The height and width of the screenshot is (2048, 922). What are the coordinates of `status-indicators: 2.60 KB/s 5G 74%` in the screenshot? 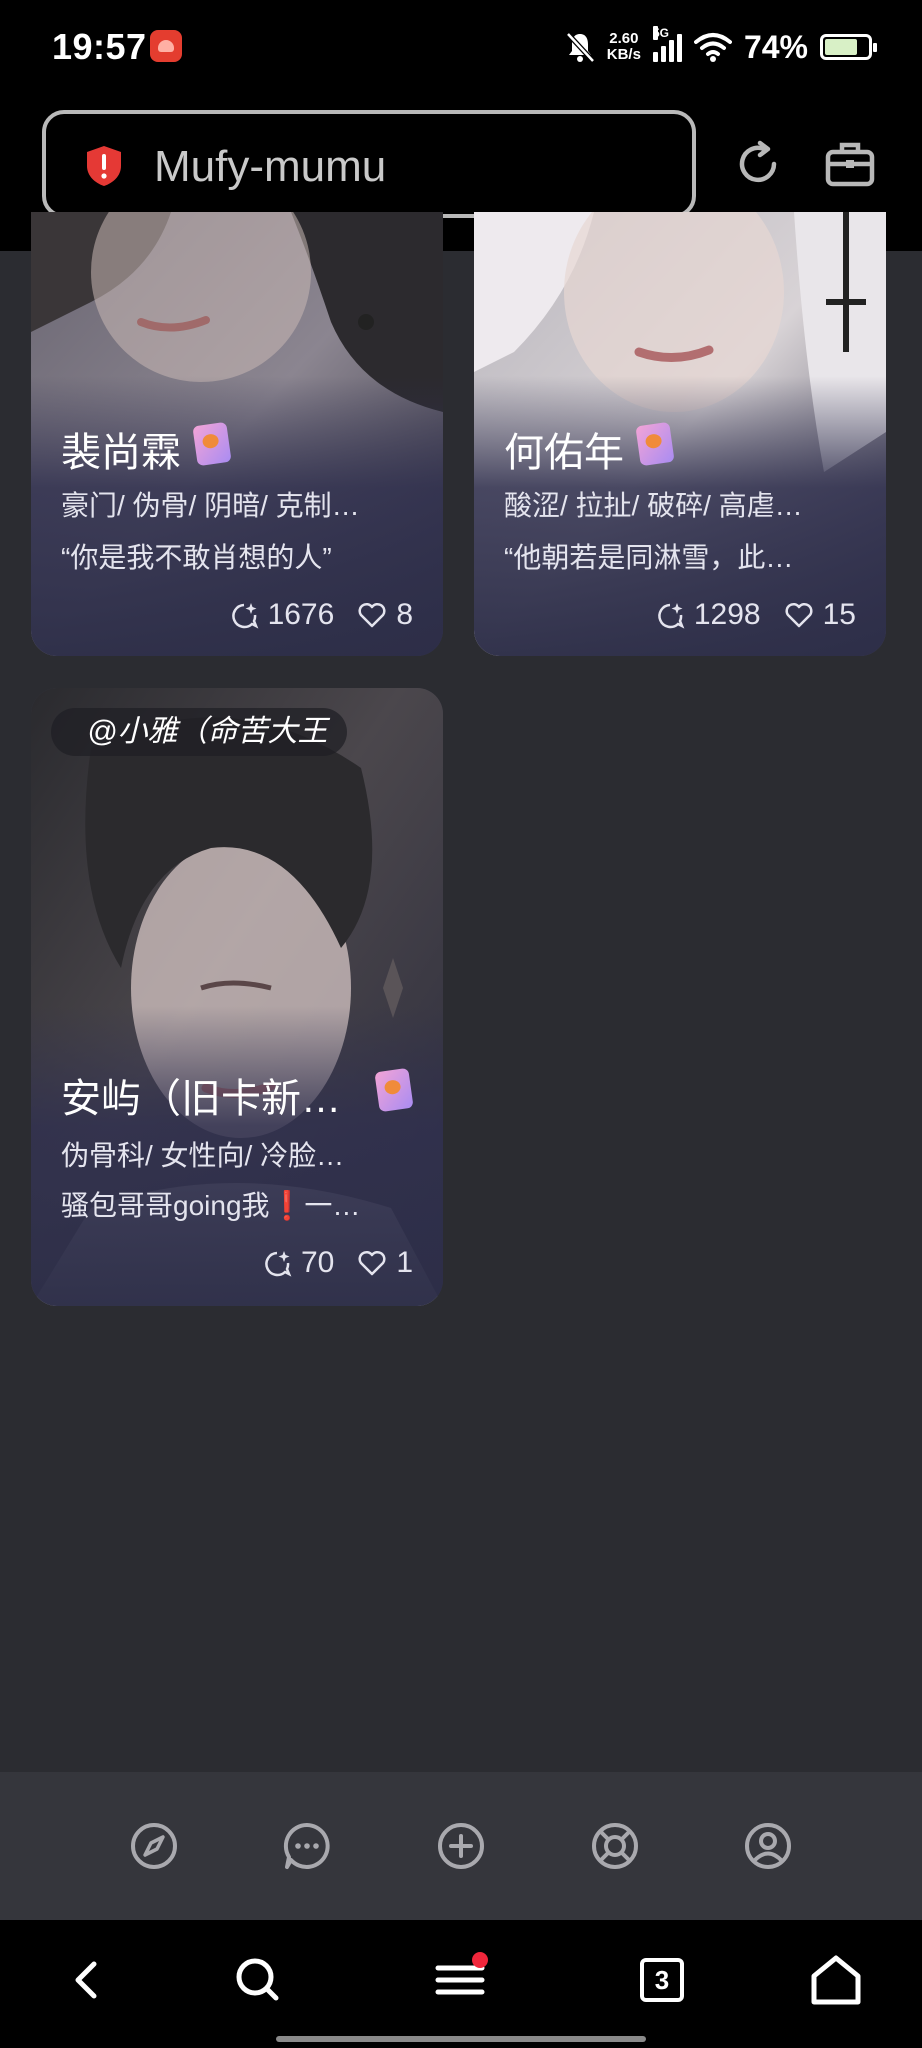 It's located at (721, 47).